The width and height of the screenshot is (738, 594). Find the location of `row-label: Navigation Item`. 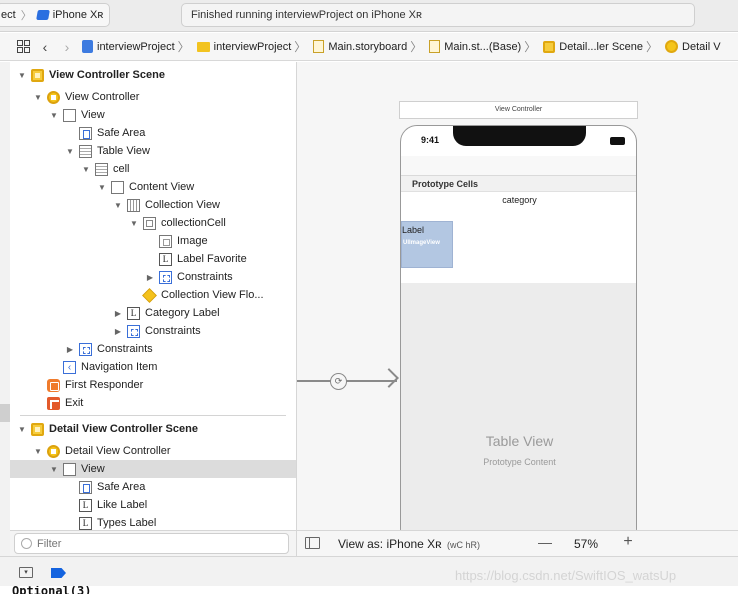

row-label: Navigation Item is located at coordinates (119, 367).